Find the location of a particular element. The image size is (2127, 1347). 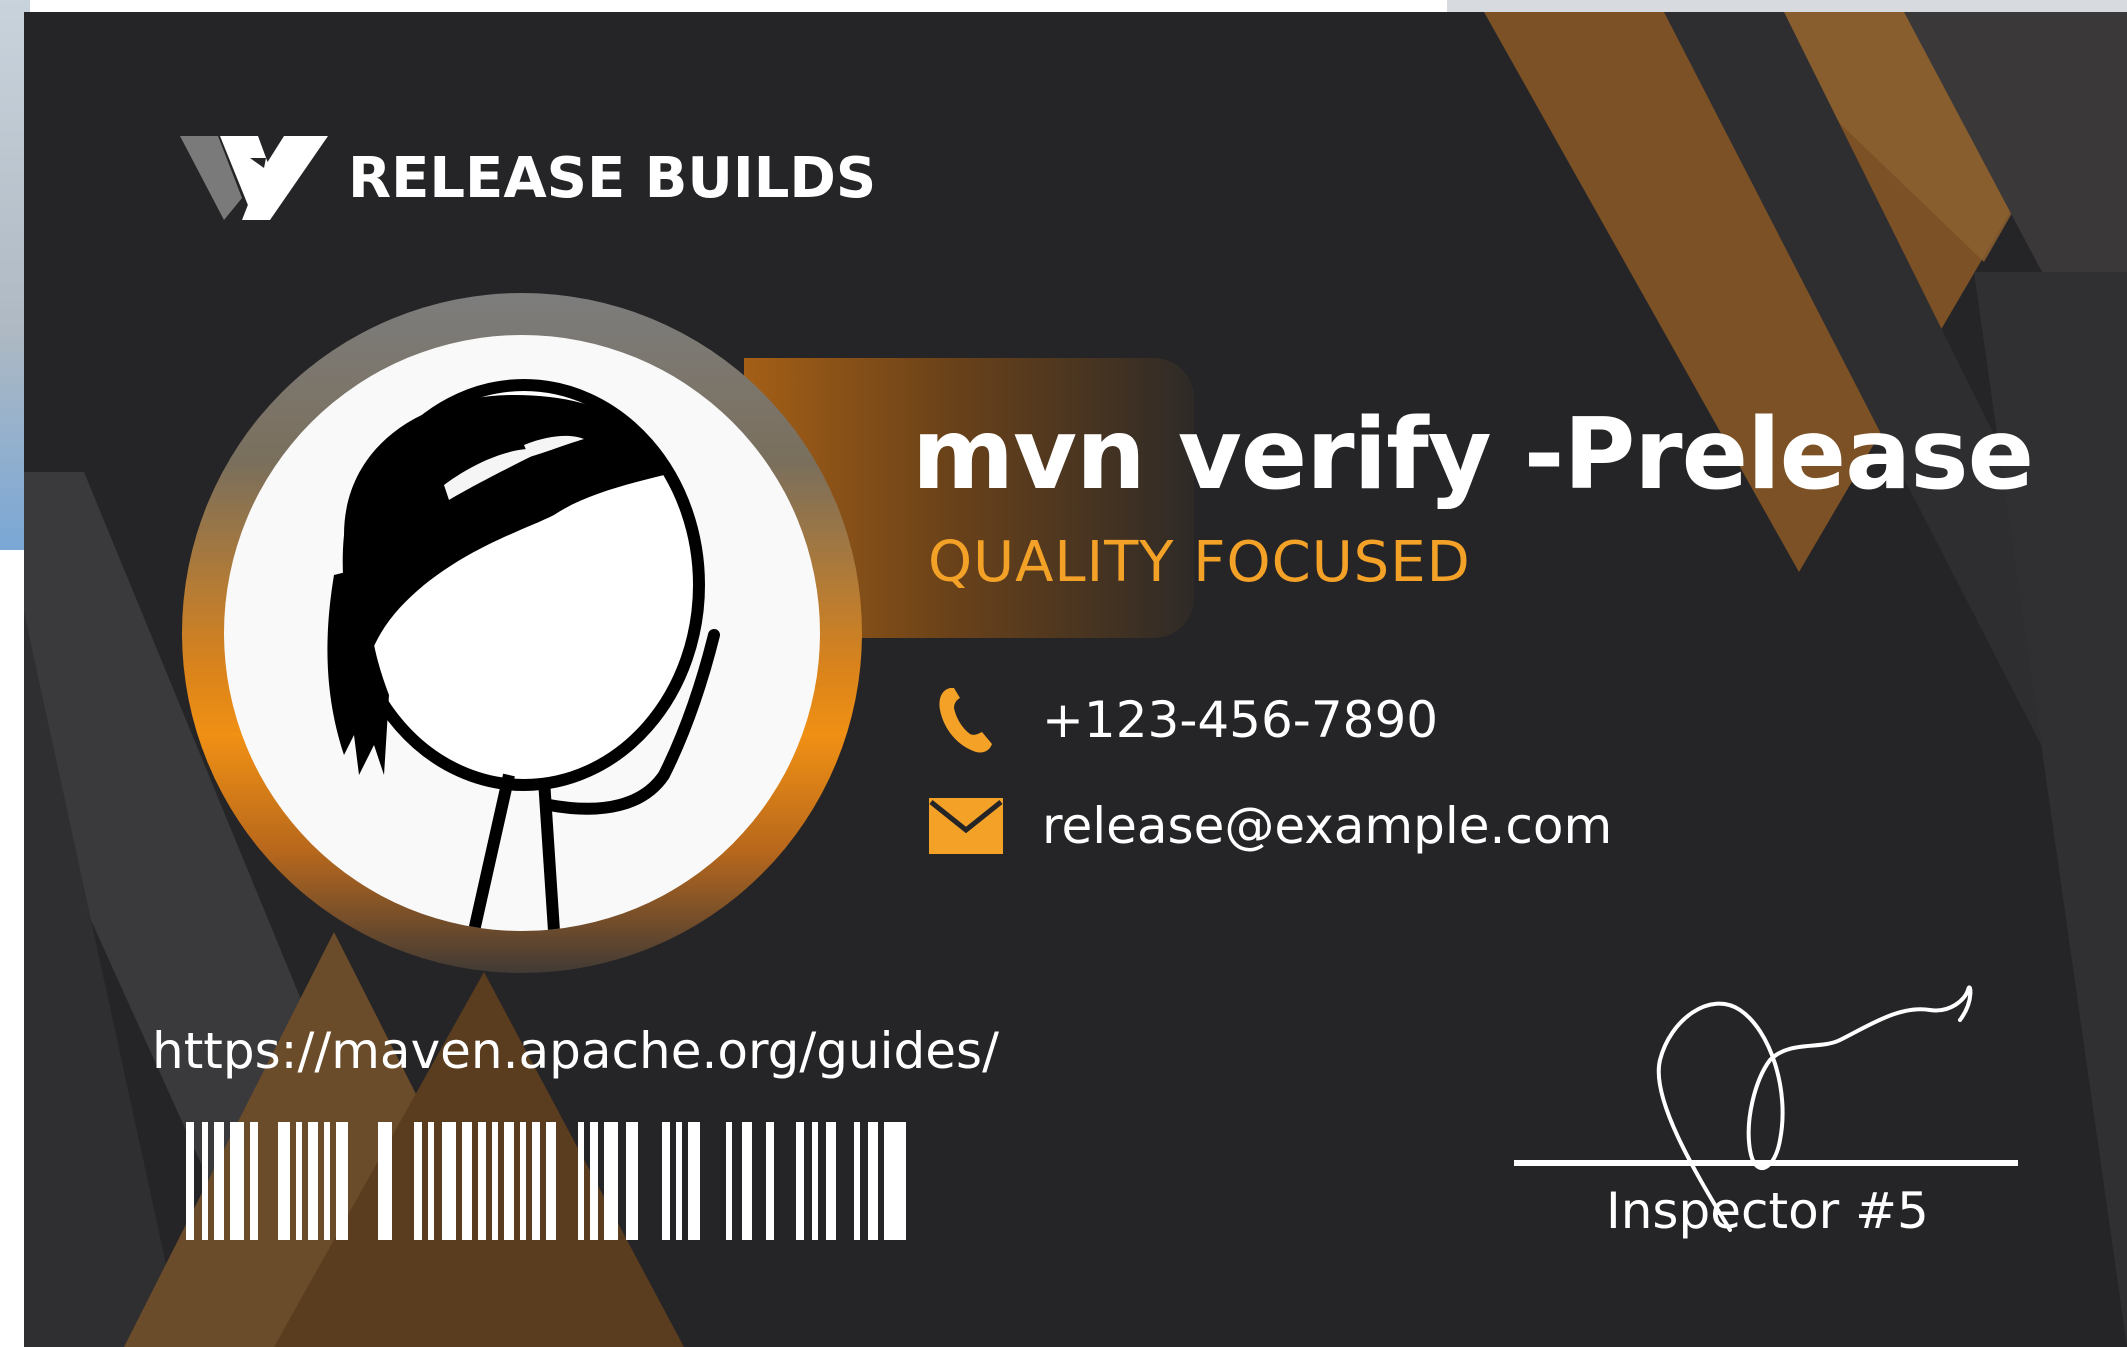

envelope-icon is located at coordinates (966, 826).